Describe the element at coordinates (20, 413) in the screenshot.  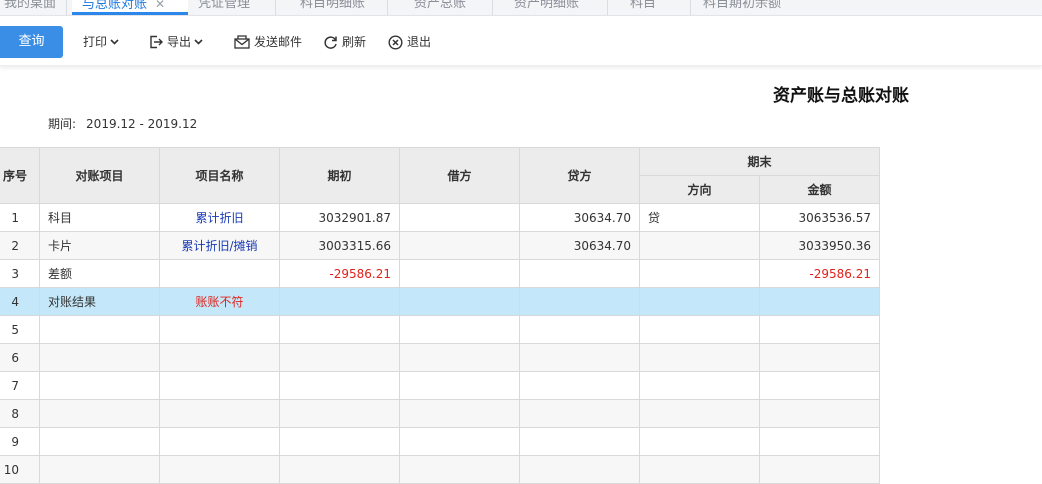
I see `cell-seq: 8` at that location.